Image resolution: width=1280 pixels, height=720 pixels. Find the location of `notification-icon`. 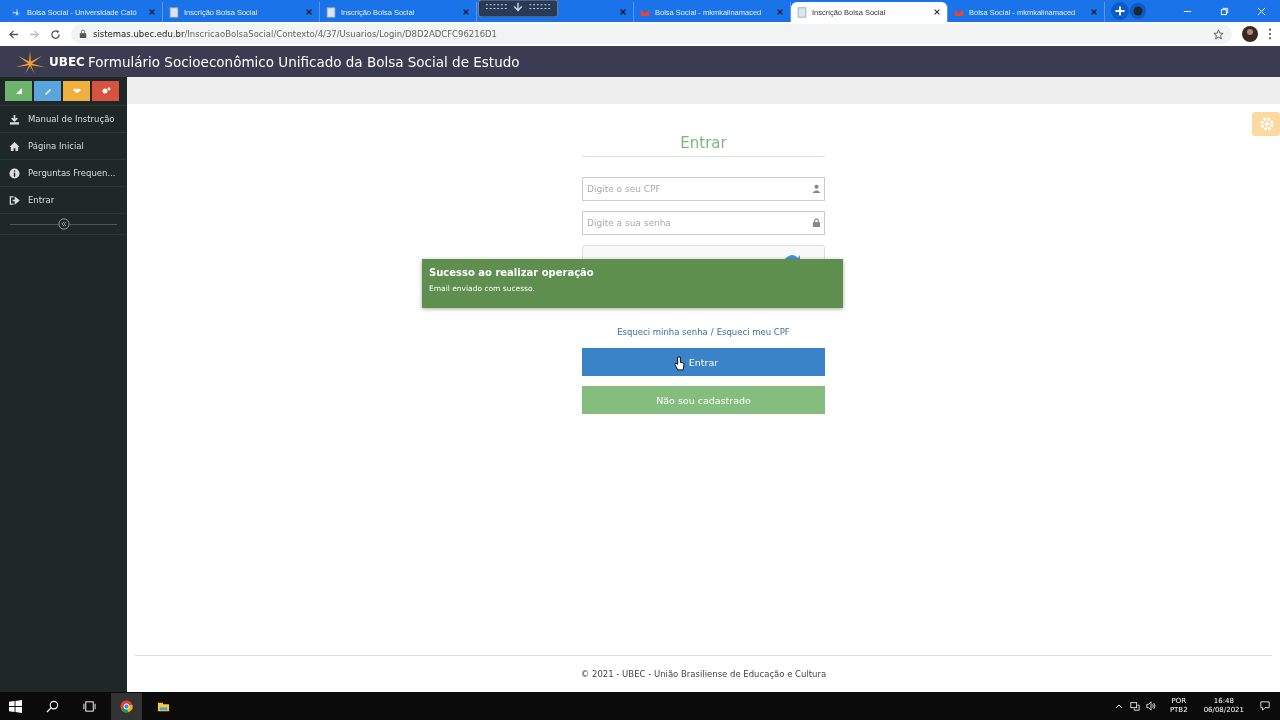

notification-icon is located at coordinates (1265, 706).